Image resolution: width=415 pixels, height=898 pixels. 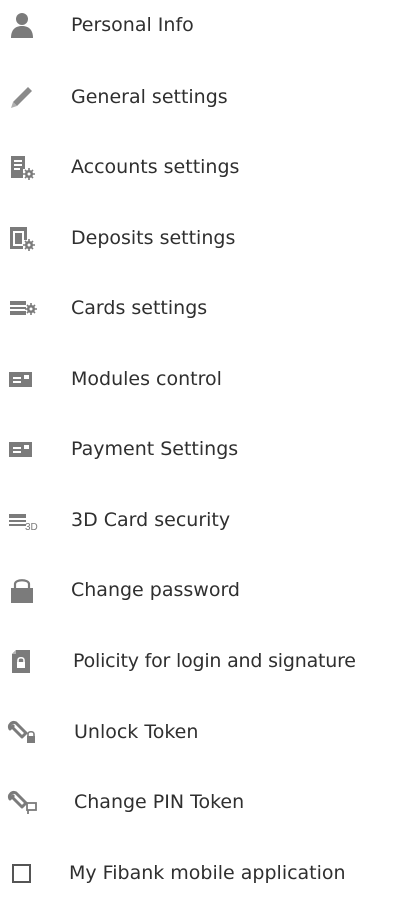 I want to click on payment-card-icon, so click(x=22, y=449).